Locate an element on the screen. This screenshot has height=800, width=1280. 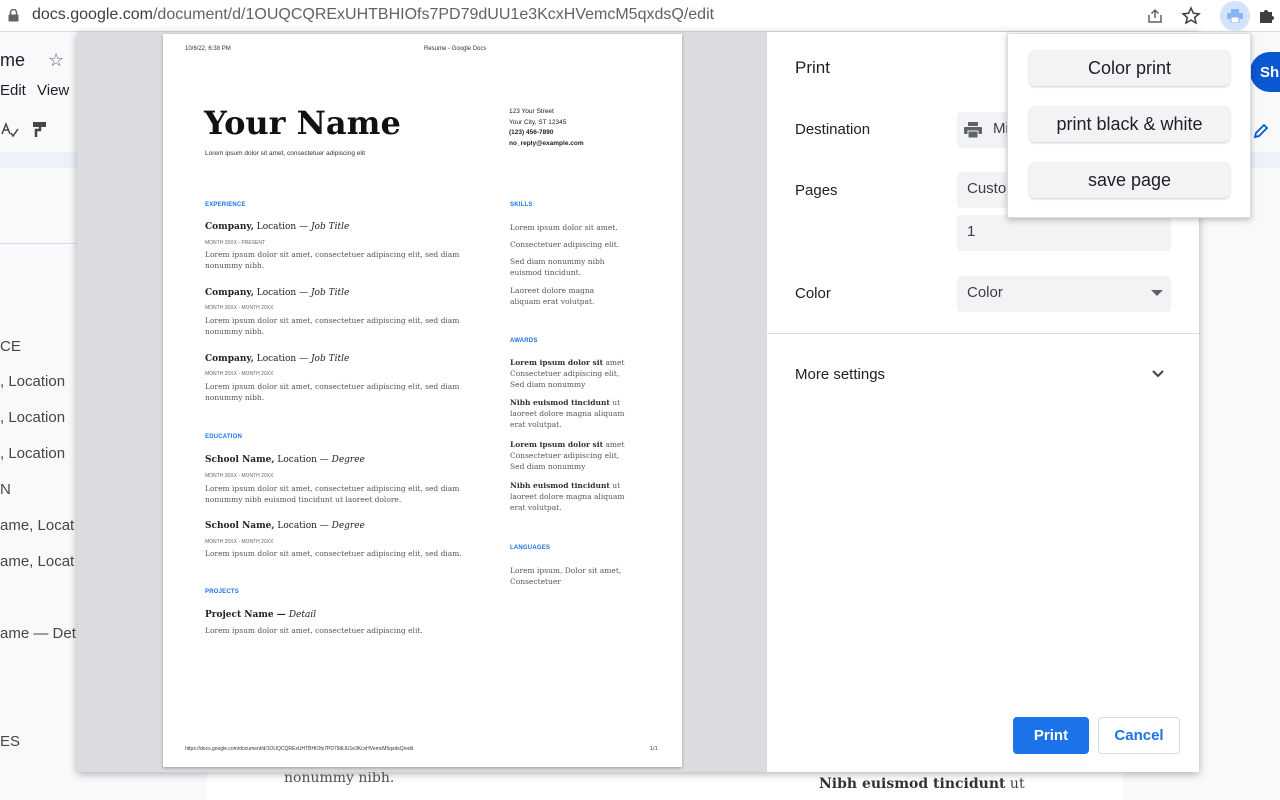
project-detail: Detail is located at coordinates (302, 615).